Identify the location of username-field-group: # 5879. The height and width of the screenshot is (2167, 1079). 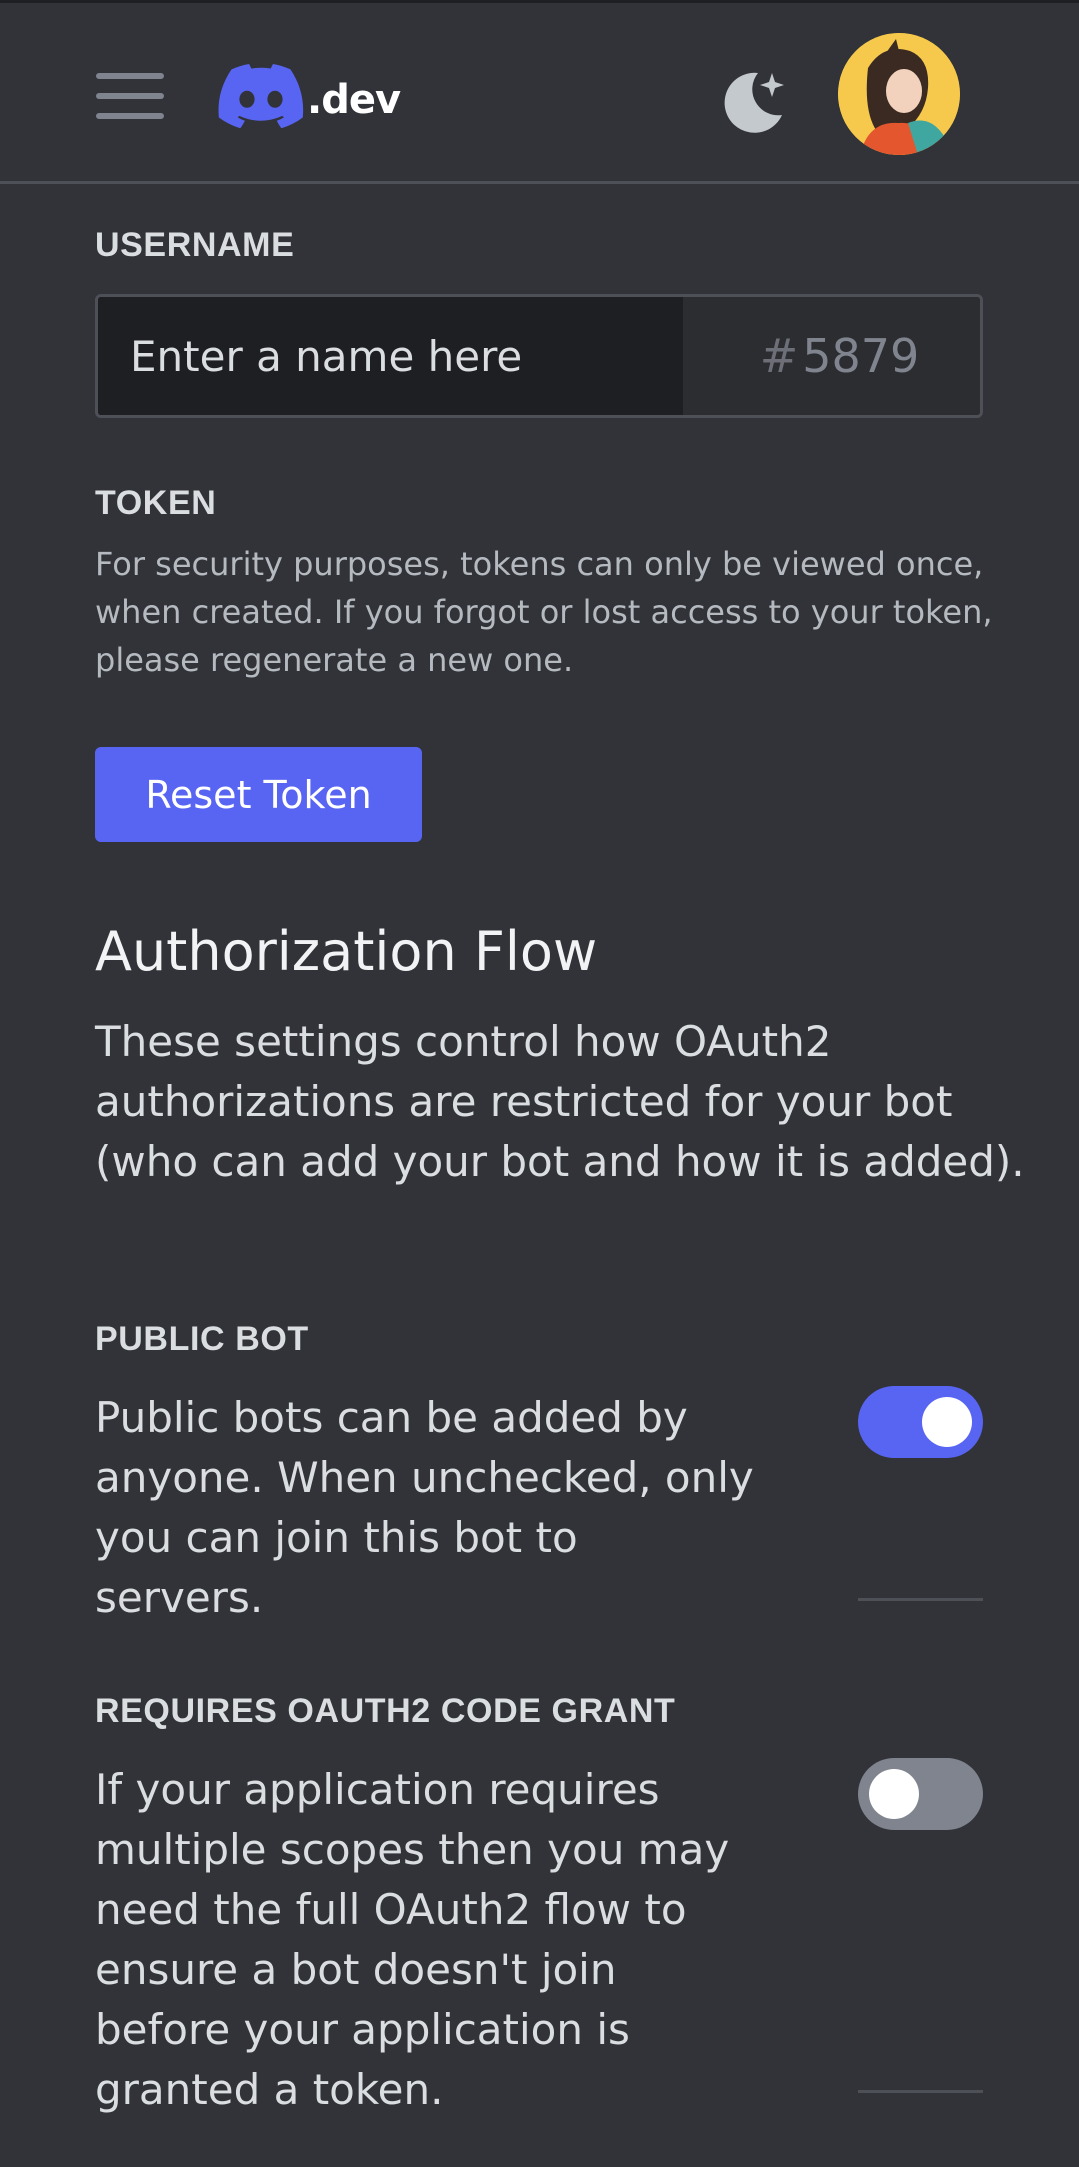
(539, 356).